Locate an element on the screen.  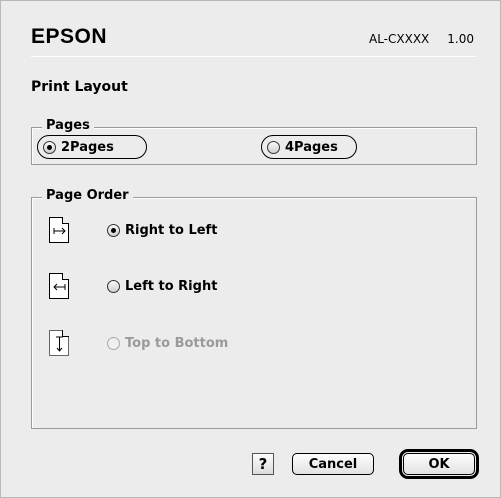
radio-4pages-label: 4Pages is located at coordinates (311, 147).